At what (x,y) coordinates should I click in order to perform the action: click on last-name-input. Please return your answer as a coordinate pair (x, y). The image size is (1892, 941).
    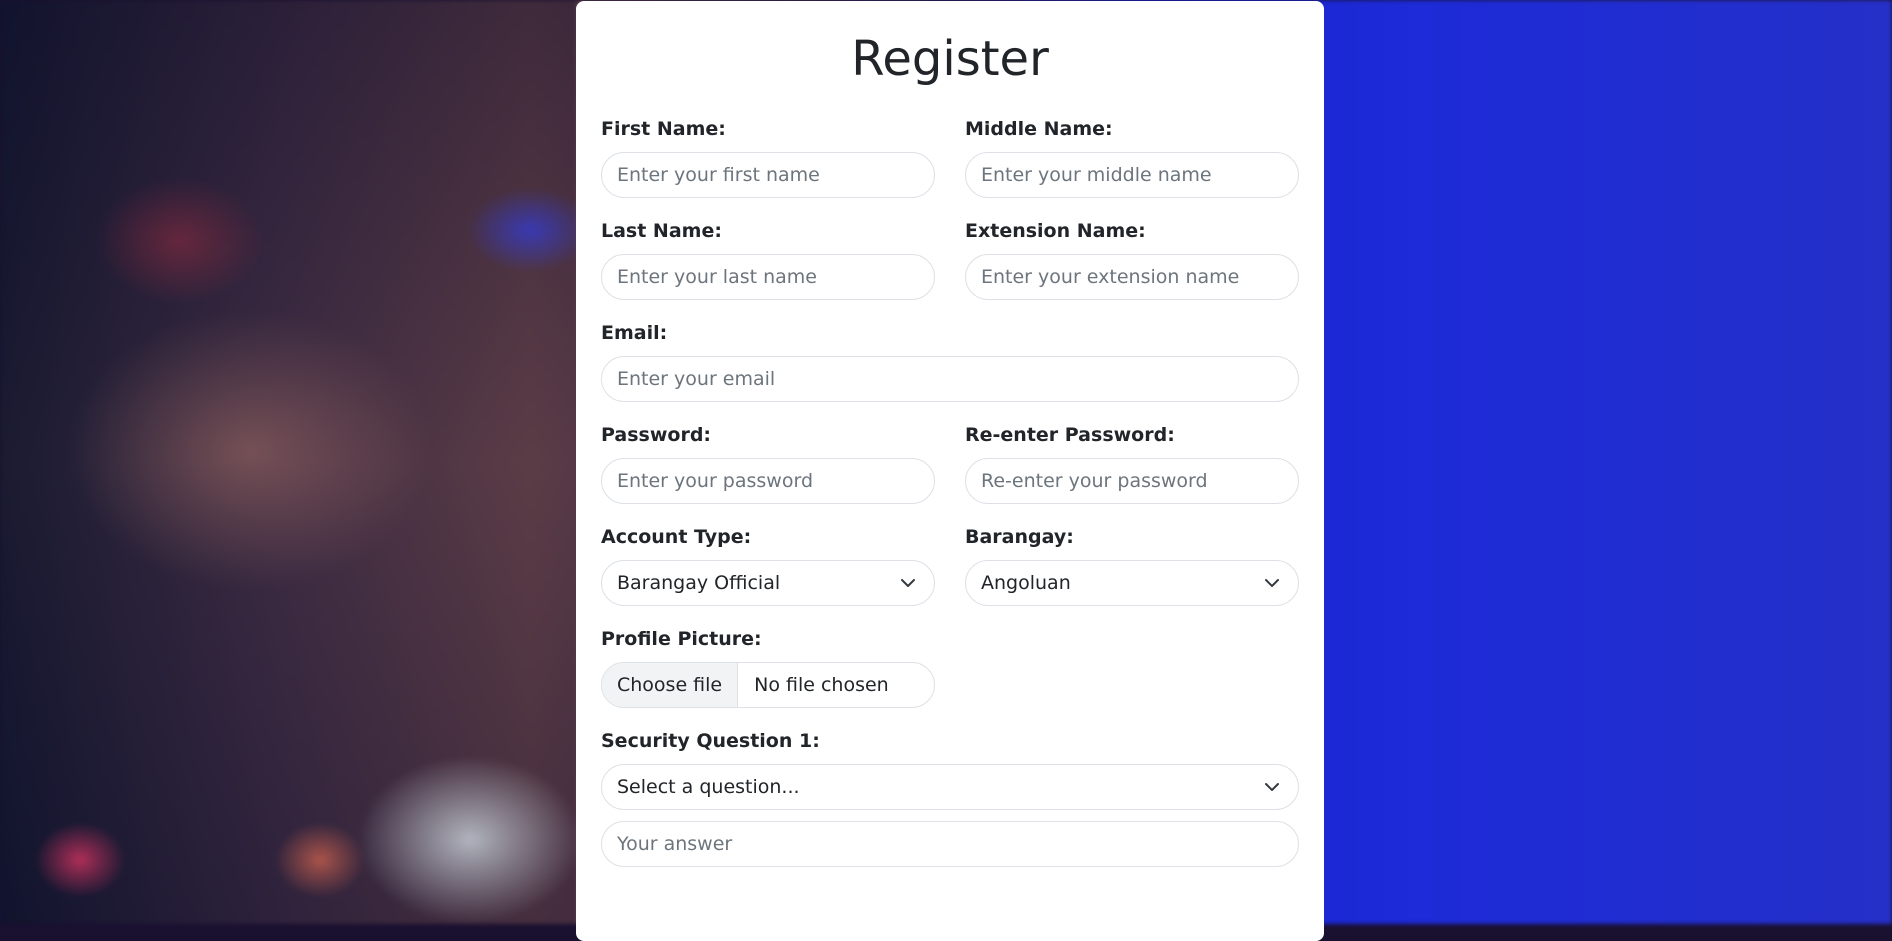
    Looking at the image, I should click on (768, 277).